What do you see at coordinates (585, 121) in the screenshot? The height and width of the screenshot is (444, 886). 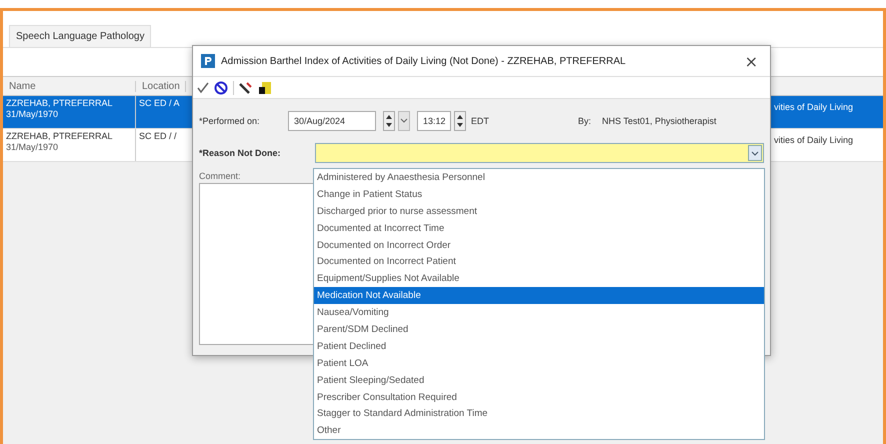 I see `by-label: By:` at bounding box center [585, 121].